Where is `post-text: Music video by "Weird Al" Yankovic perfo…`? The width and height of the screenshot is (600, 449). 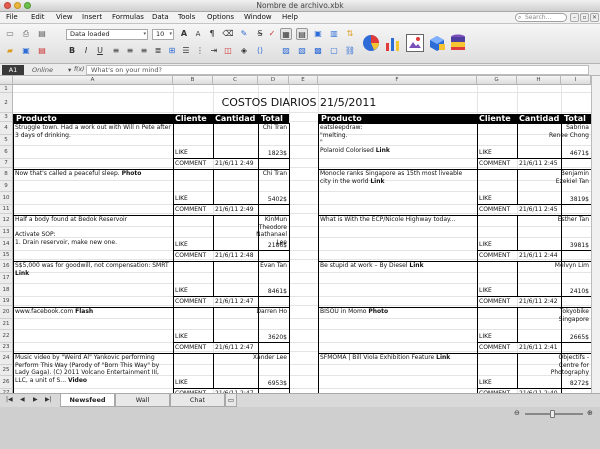
post-text: Music video by "Weird Al" Yankovic perfo… is located at coordinates (93, 373).